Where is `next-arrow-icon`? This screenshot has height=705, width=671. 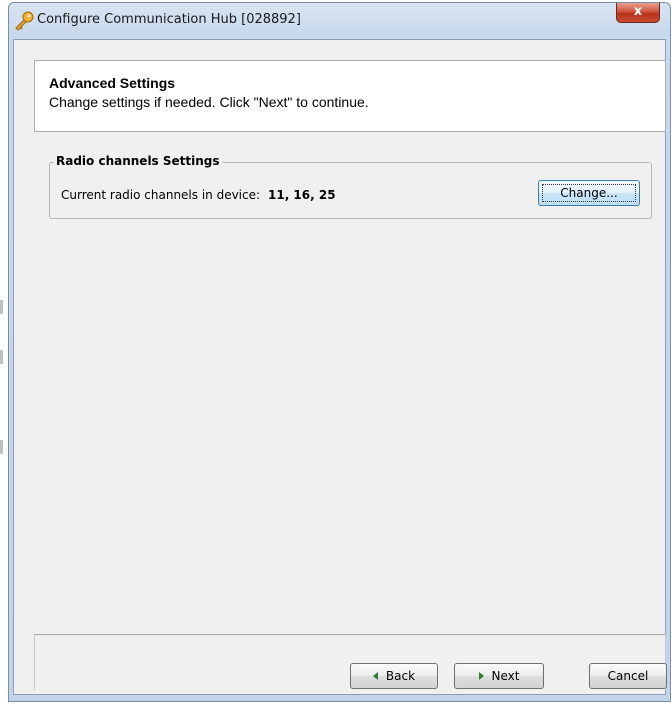 next-arrow-icon is located at coordinates (481, 675).